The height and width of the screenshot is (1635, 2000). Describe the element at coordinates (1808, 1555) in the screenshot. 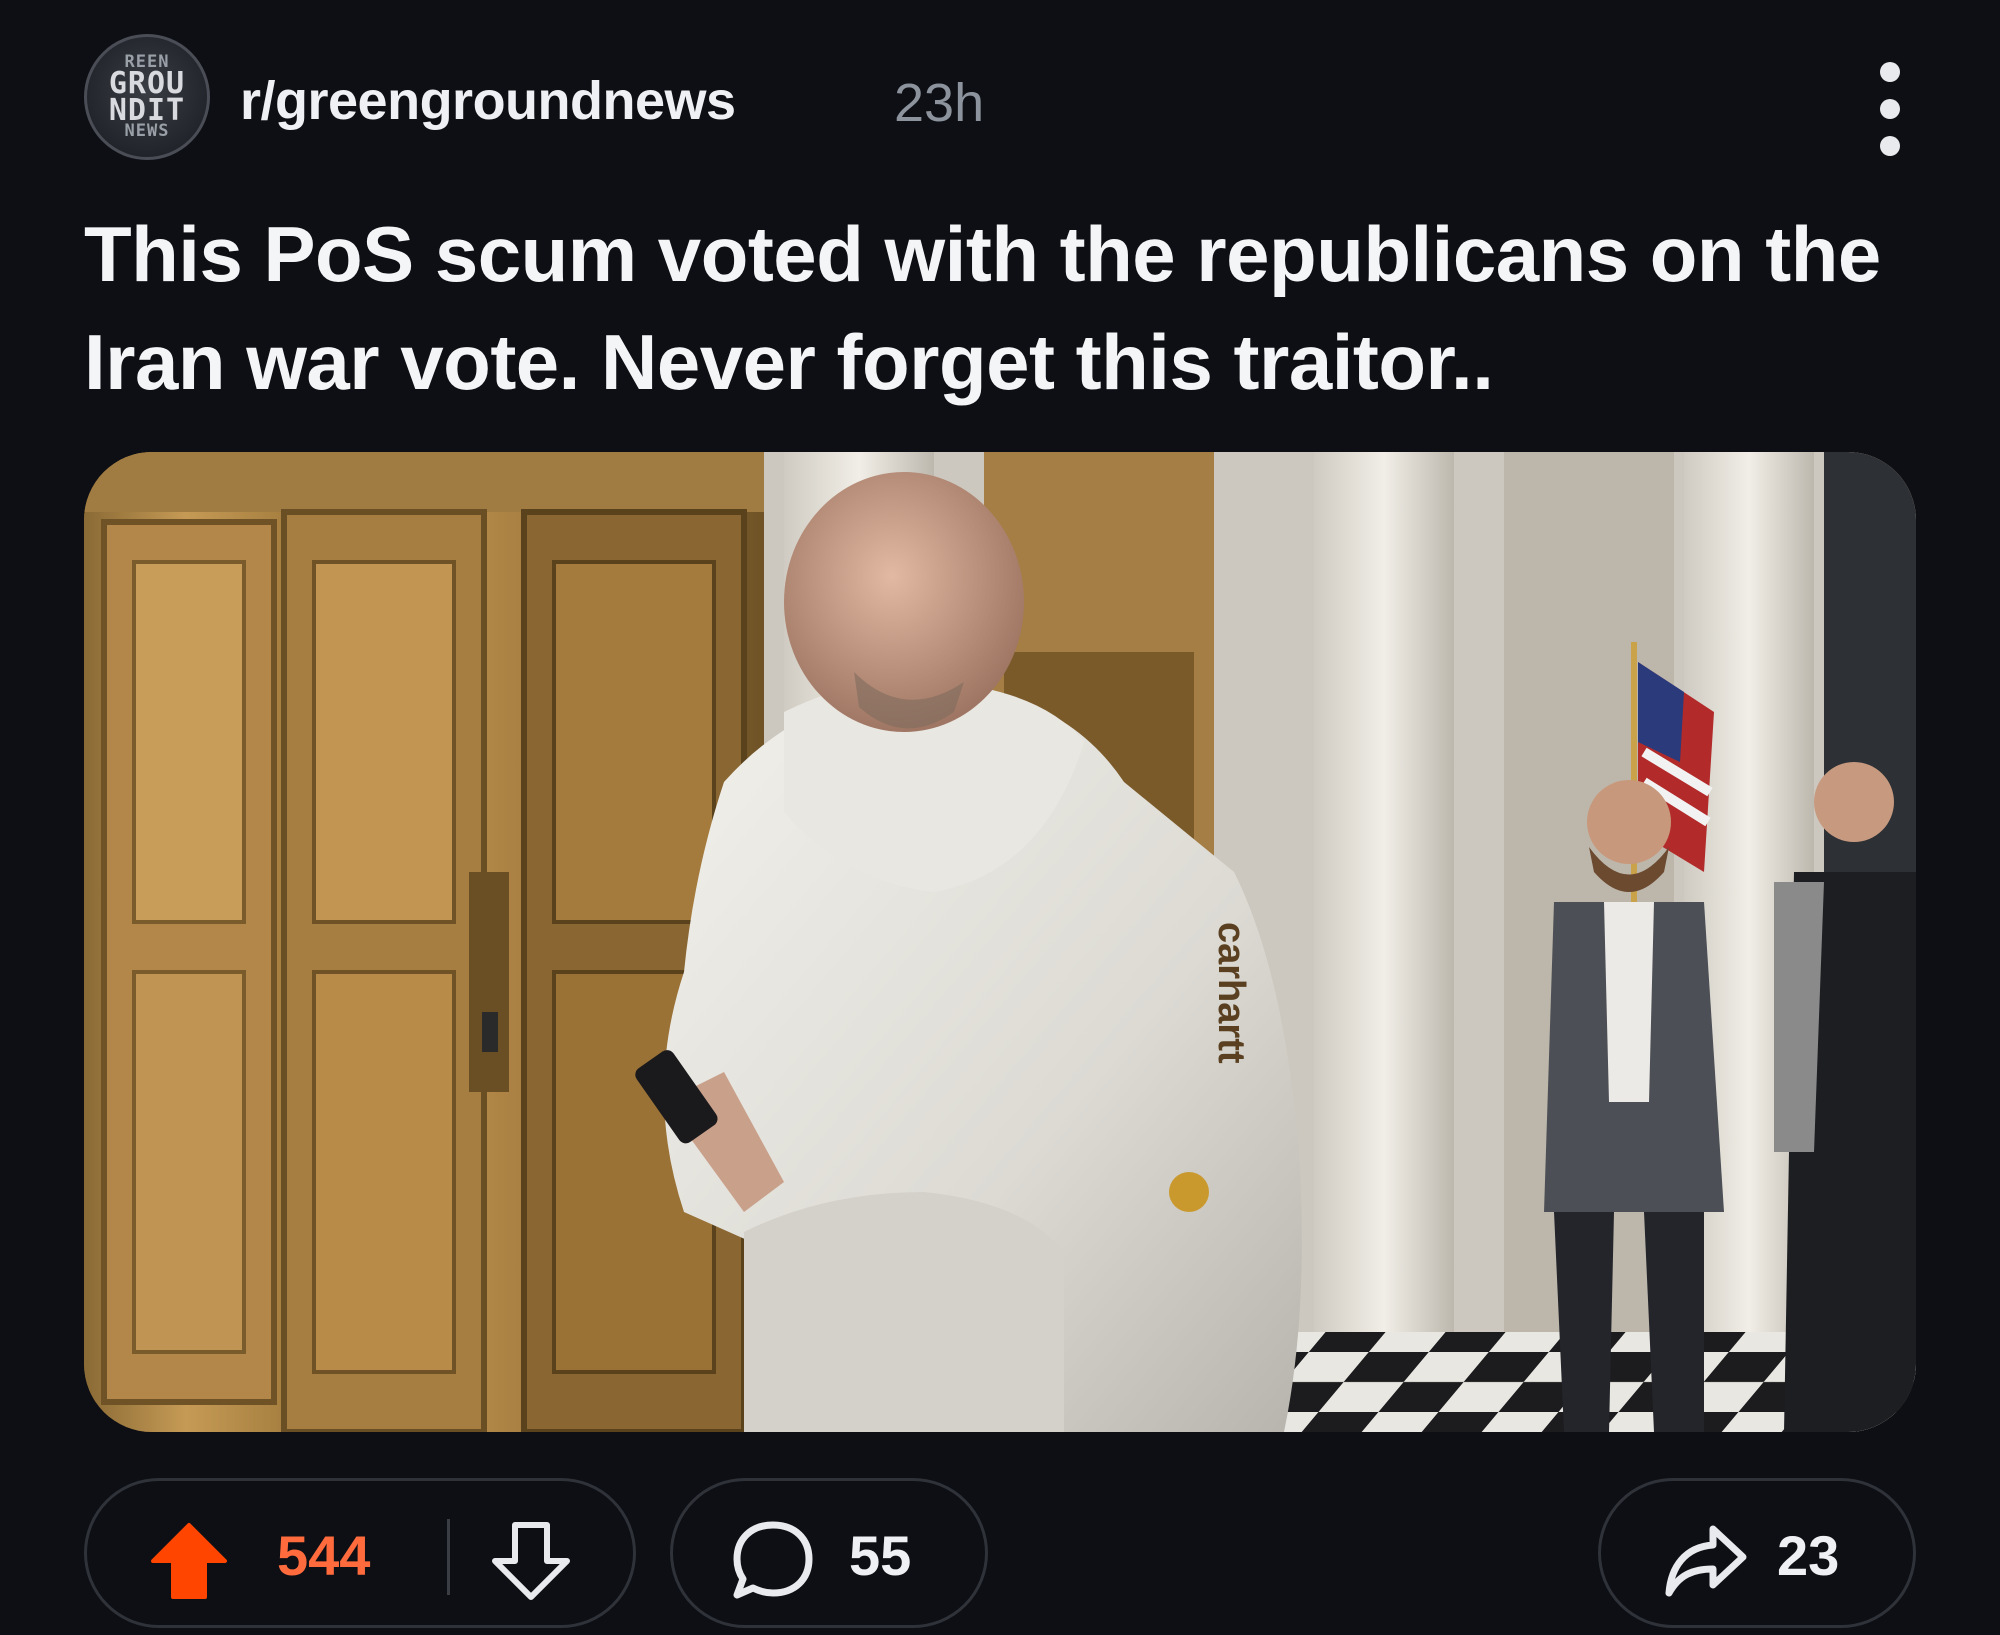

I see `share-count: 23` at that location.